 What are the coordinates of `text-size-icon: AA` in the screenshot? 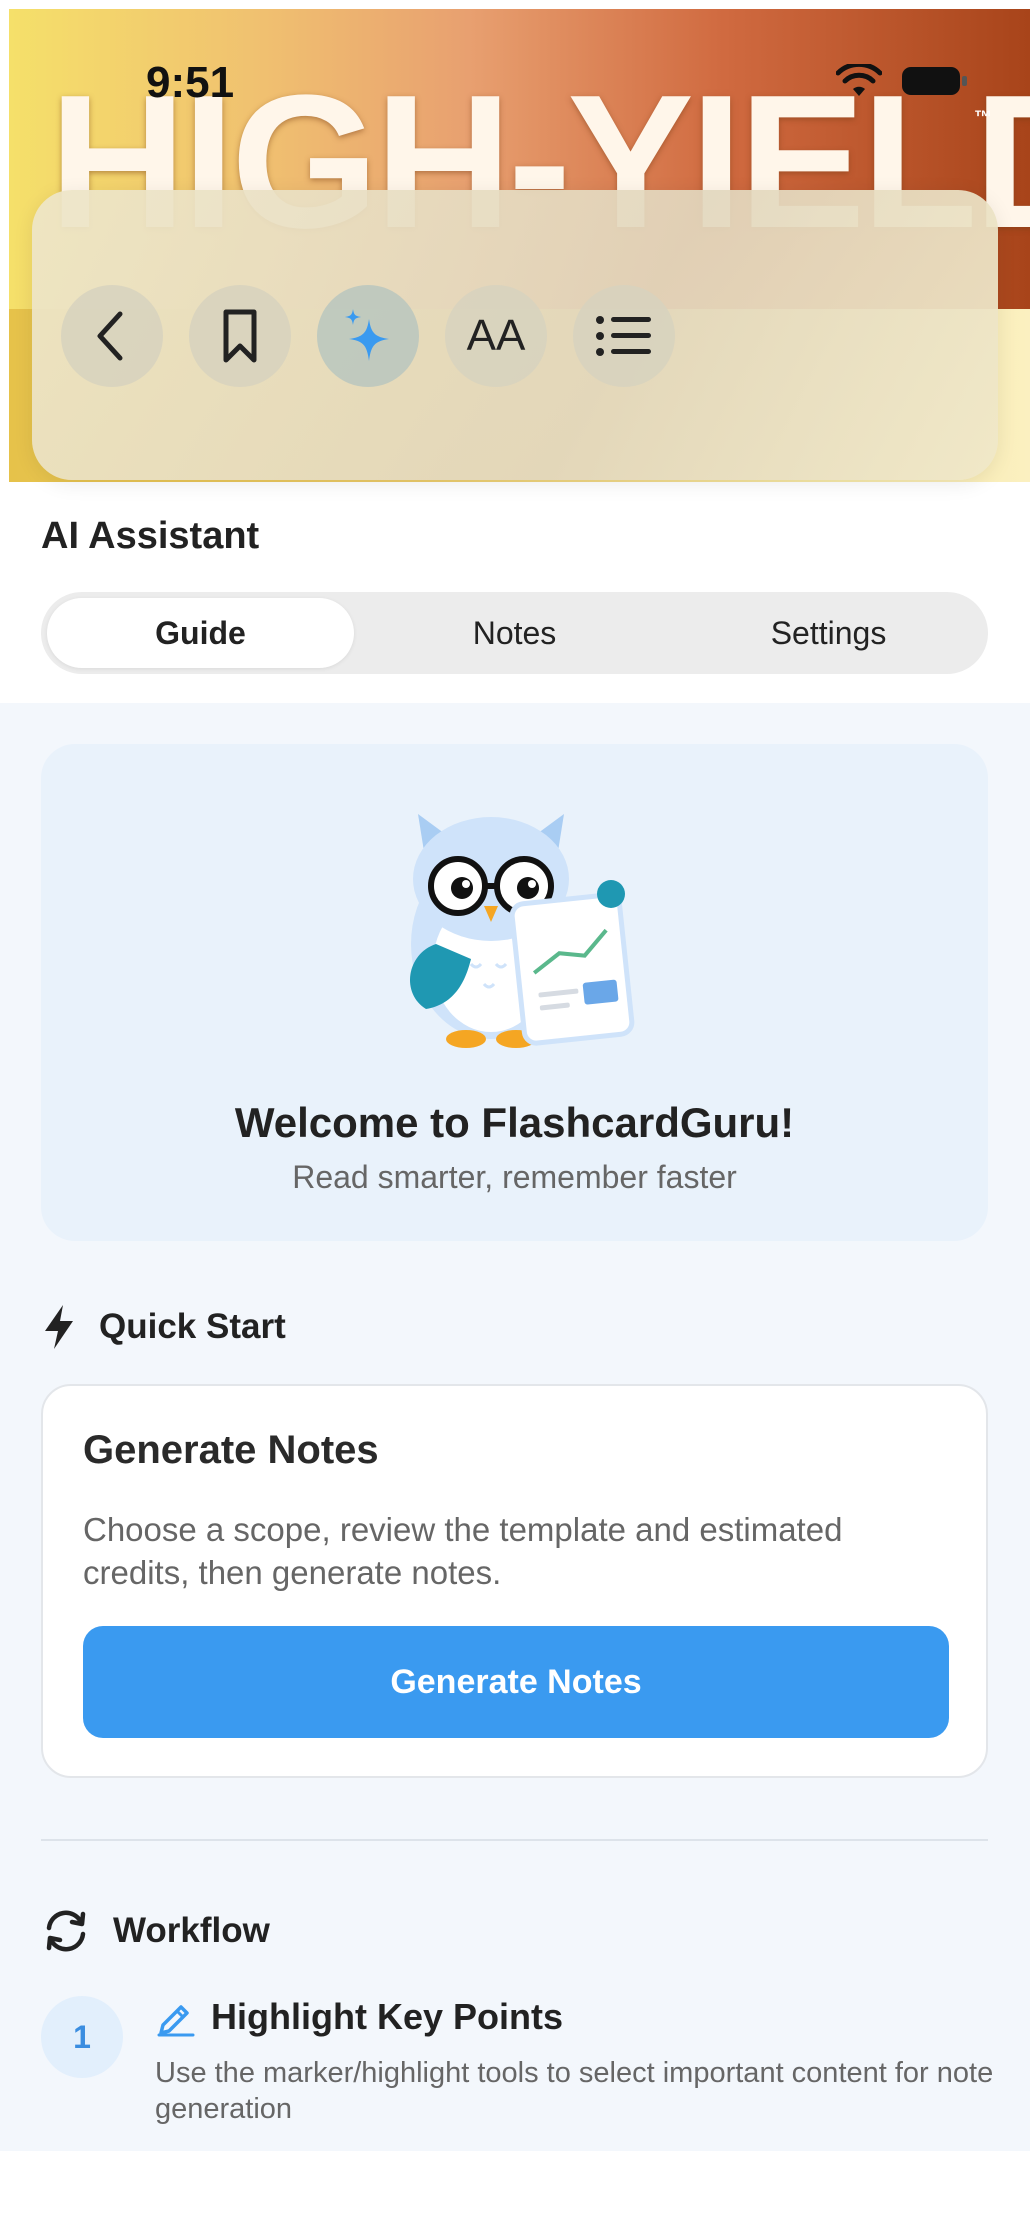 It's located at (496, 335).